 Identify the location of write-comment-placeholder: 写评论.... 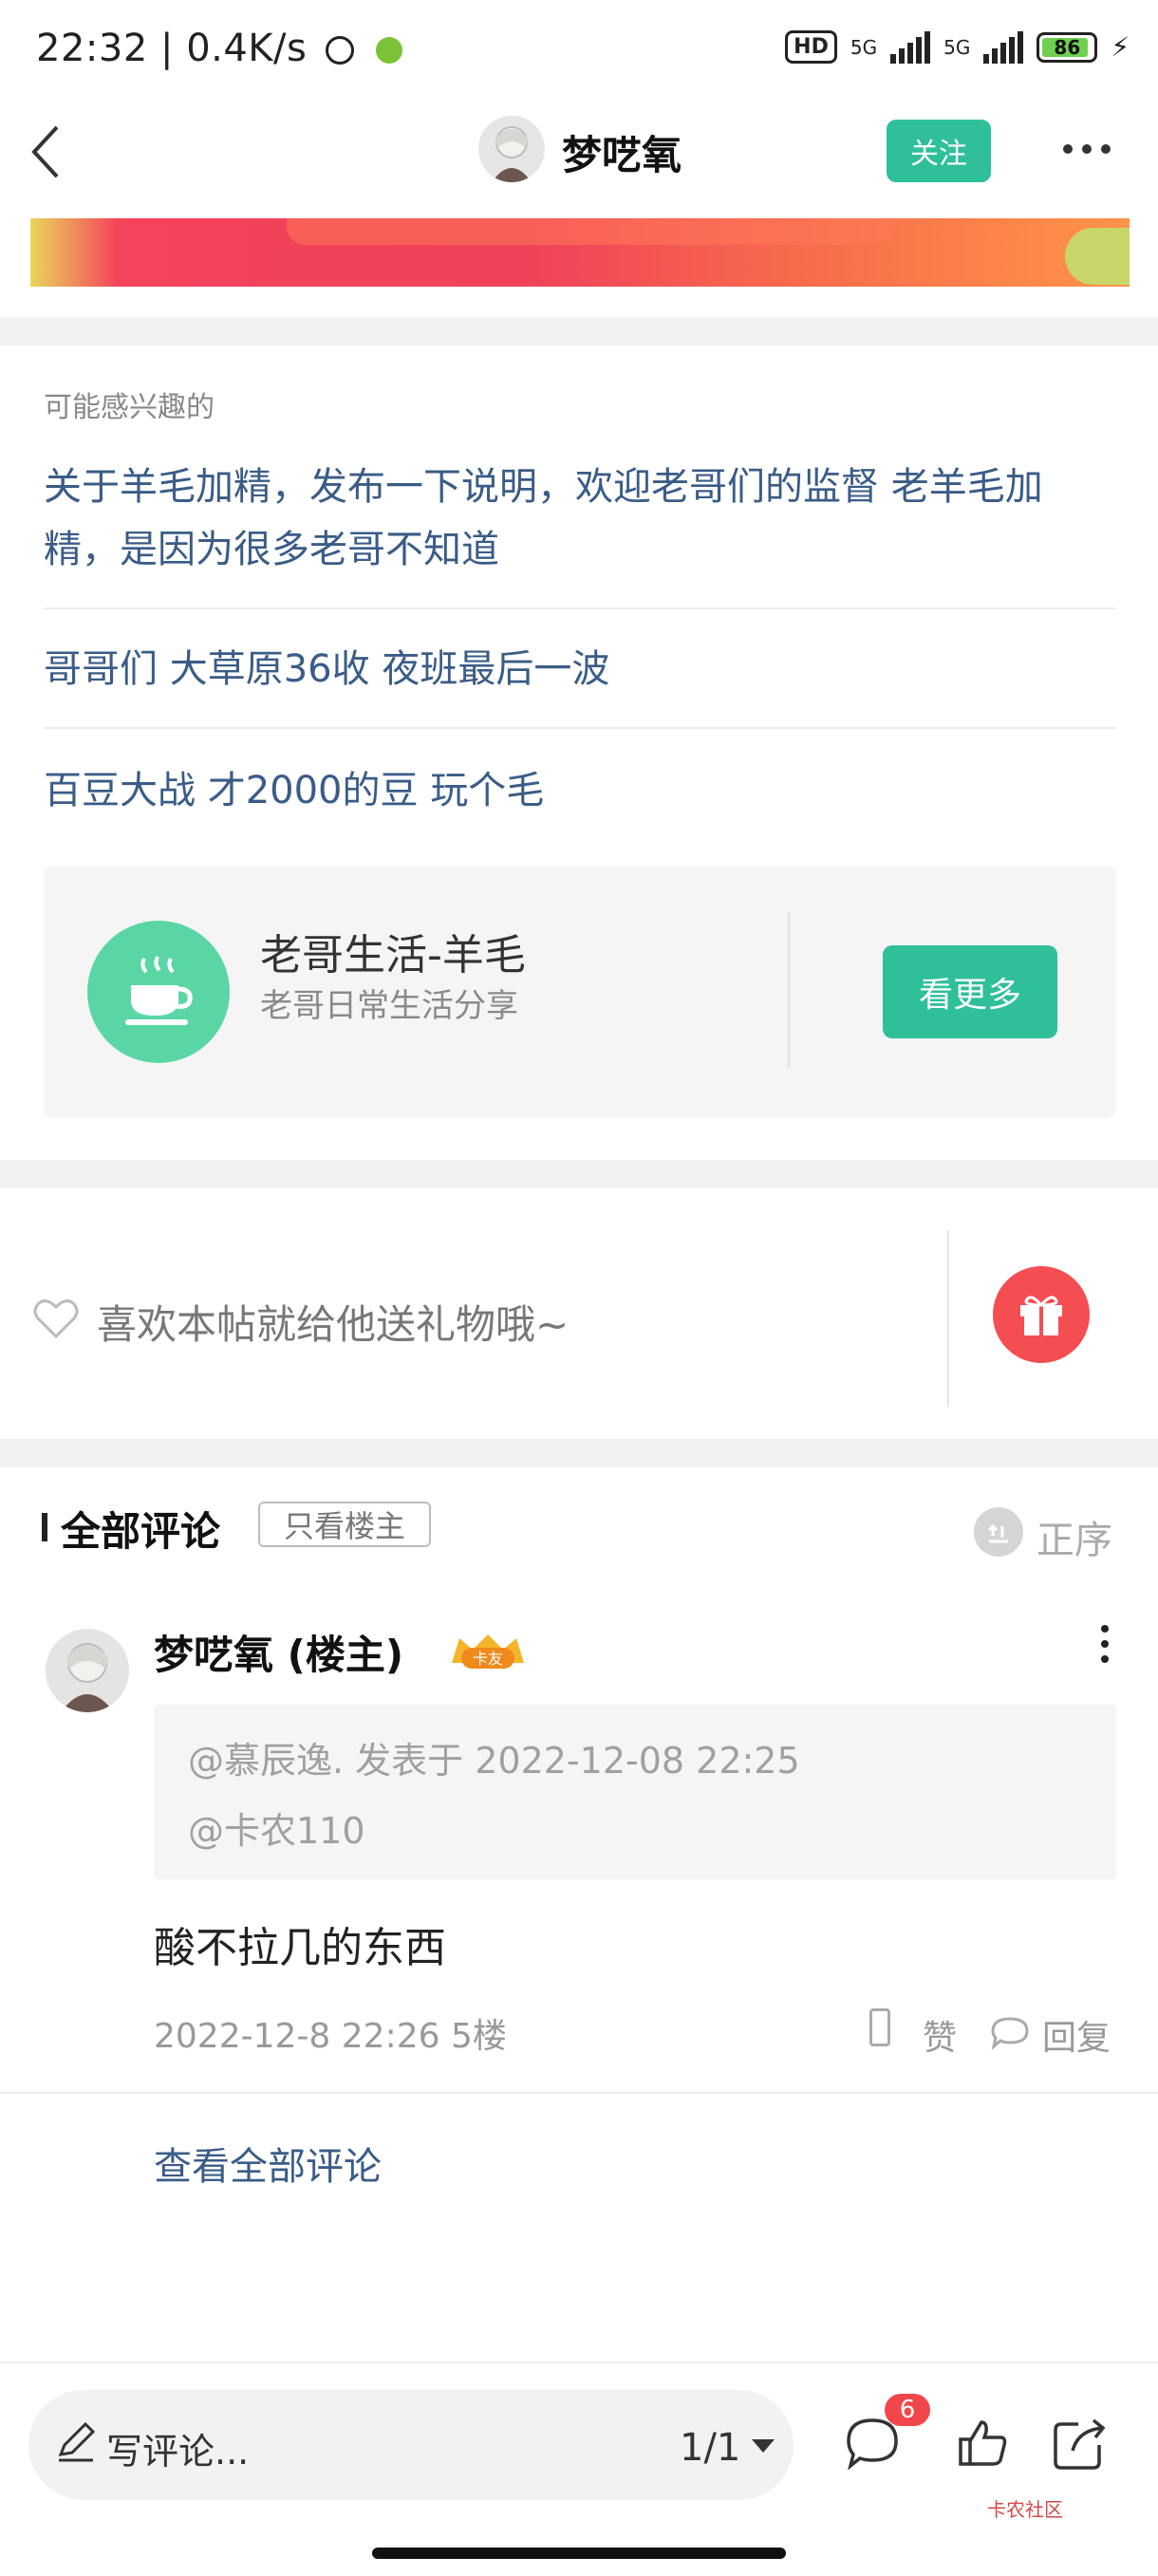
(177, 2448).